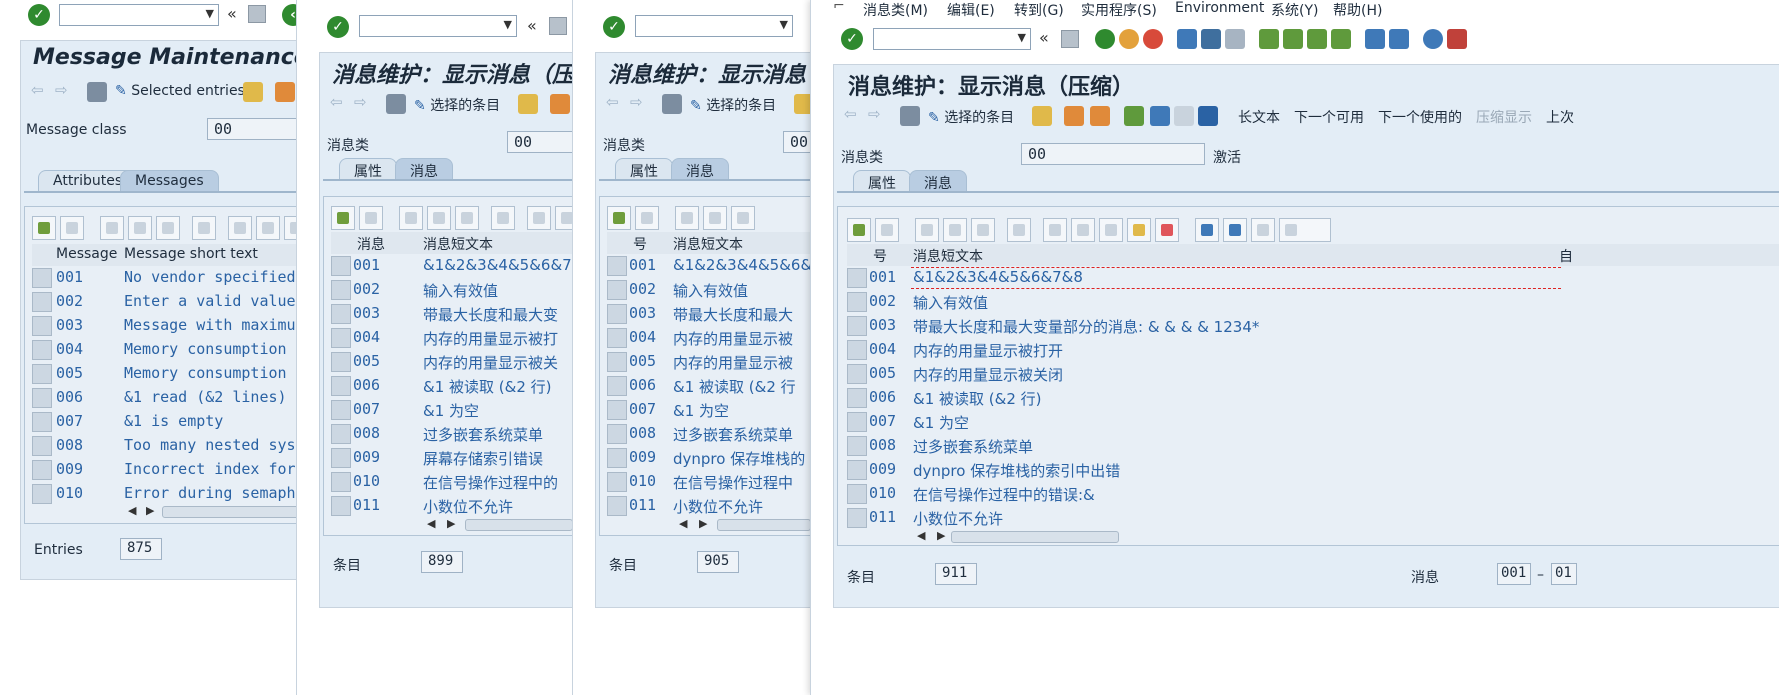 The image size is (1779, 695). I want to click on long-text-button: 长文本, so click(1259, 117).